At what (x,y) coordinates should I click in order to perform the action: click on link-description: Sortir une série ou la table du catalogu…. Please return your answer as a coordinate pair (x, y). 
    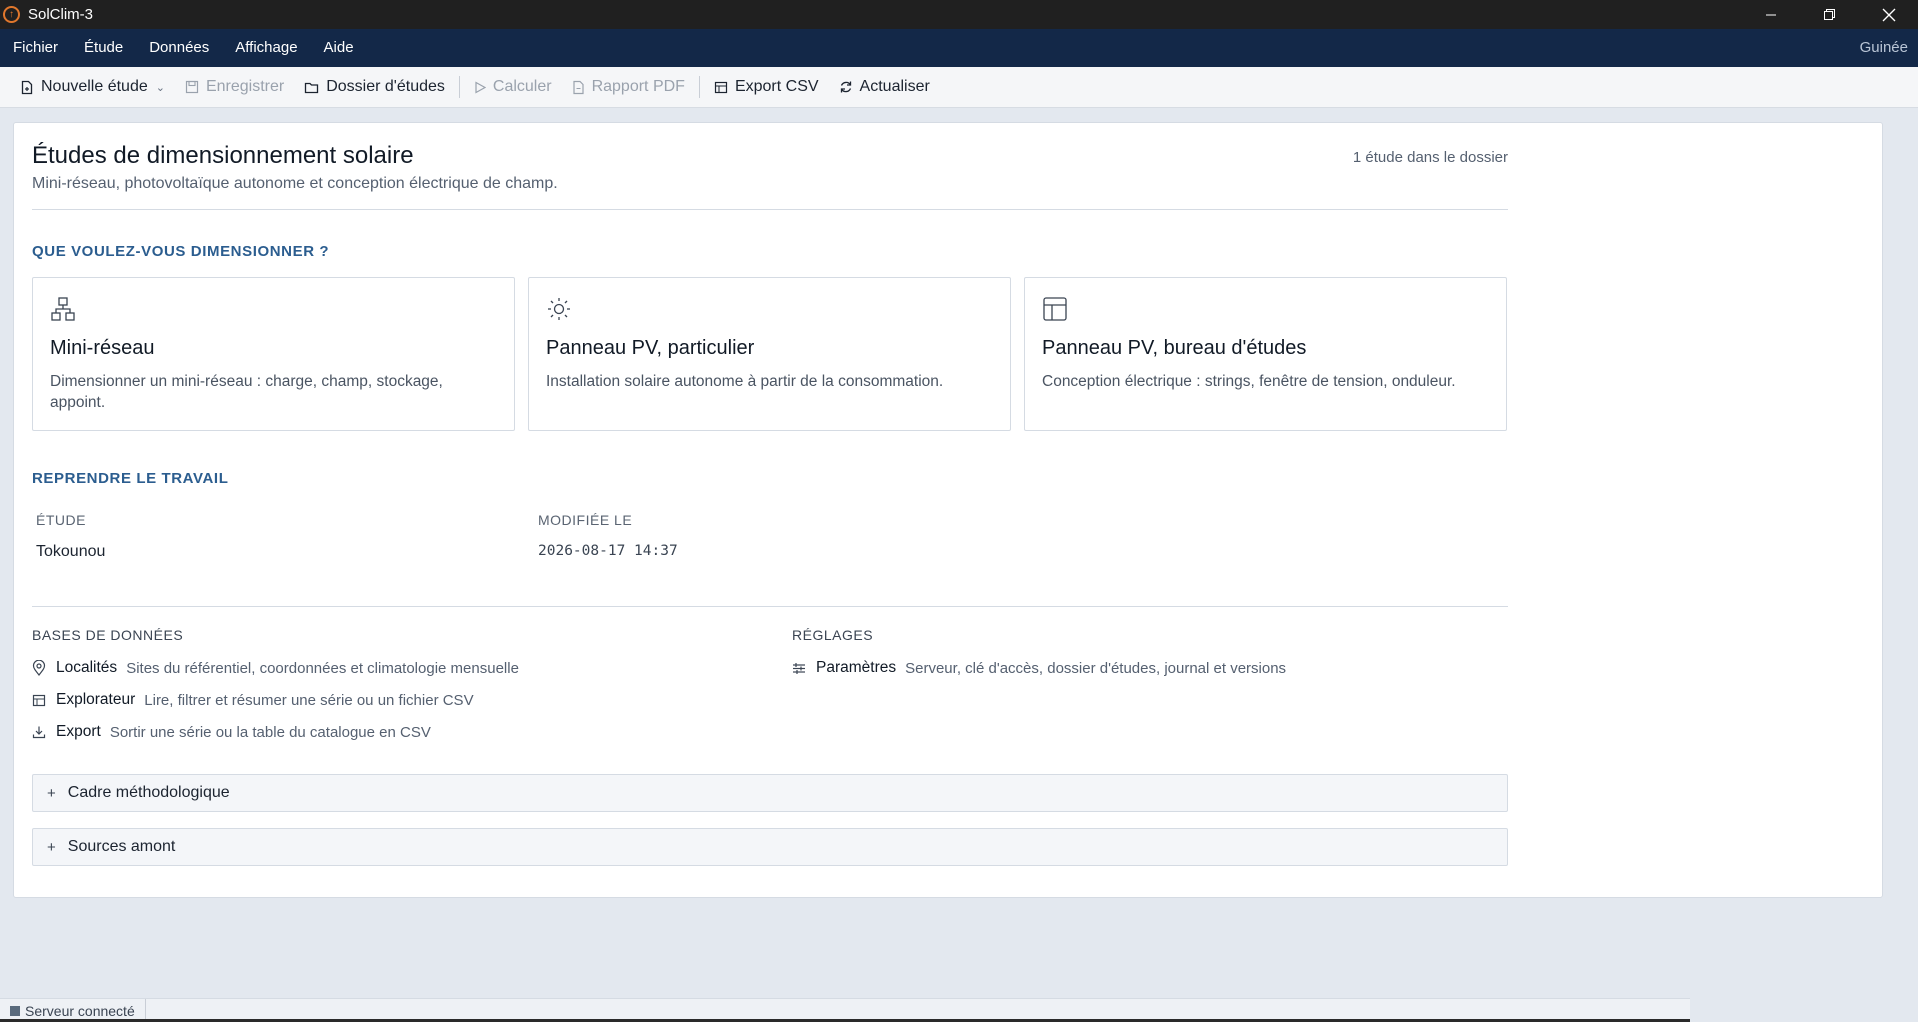
    Looking at the image, I should click on (270, 732).